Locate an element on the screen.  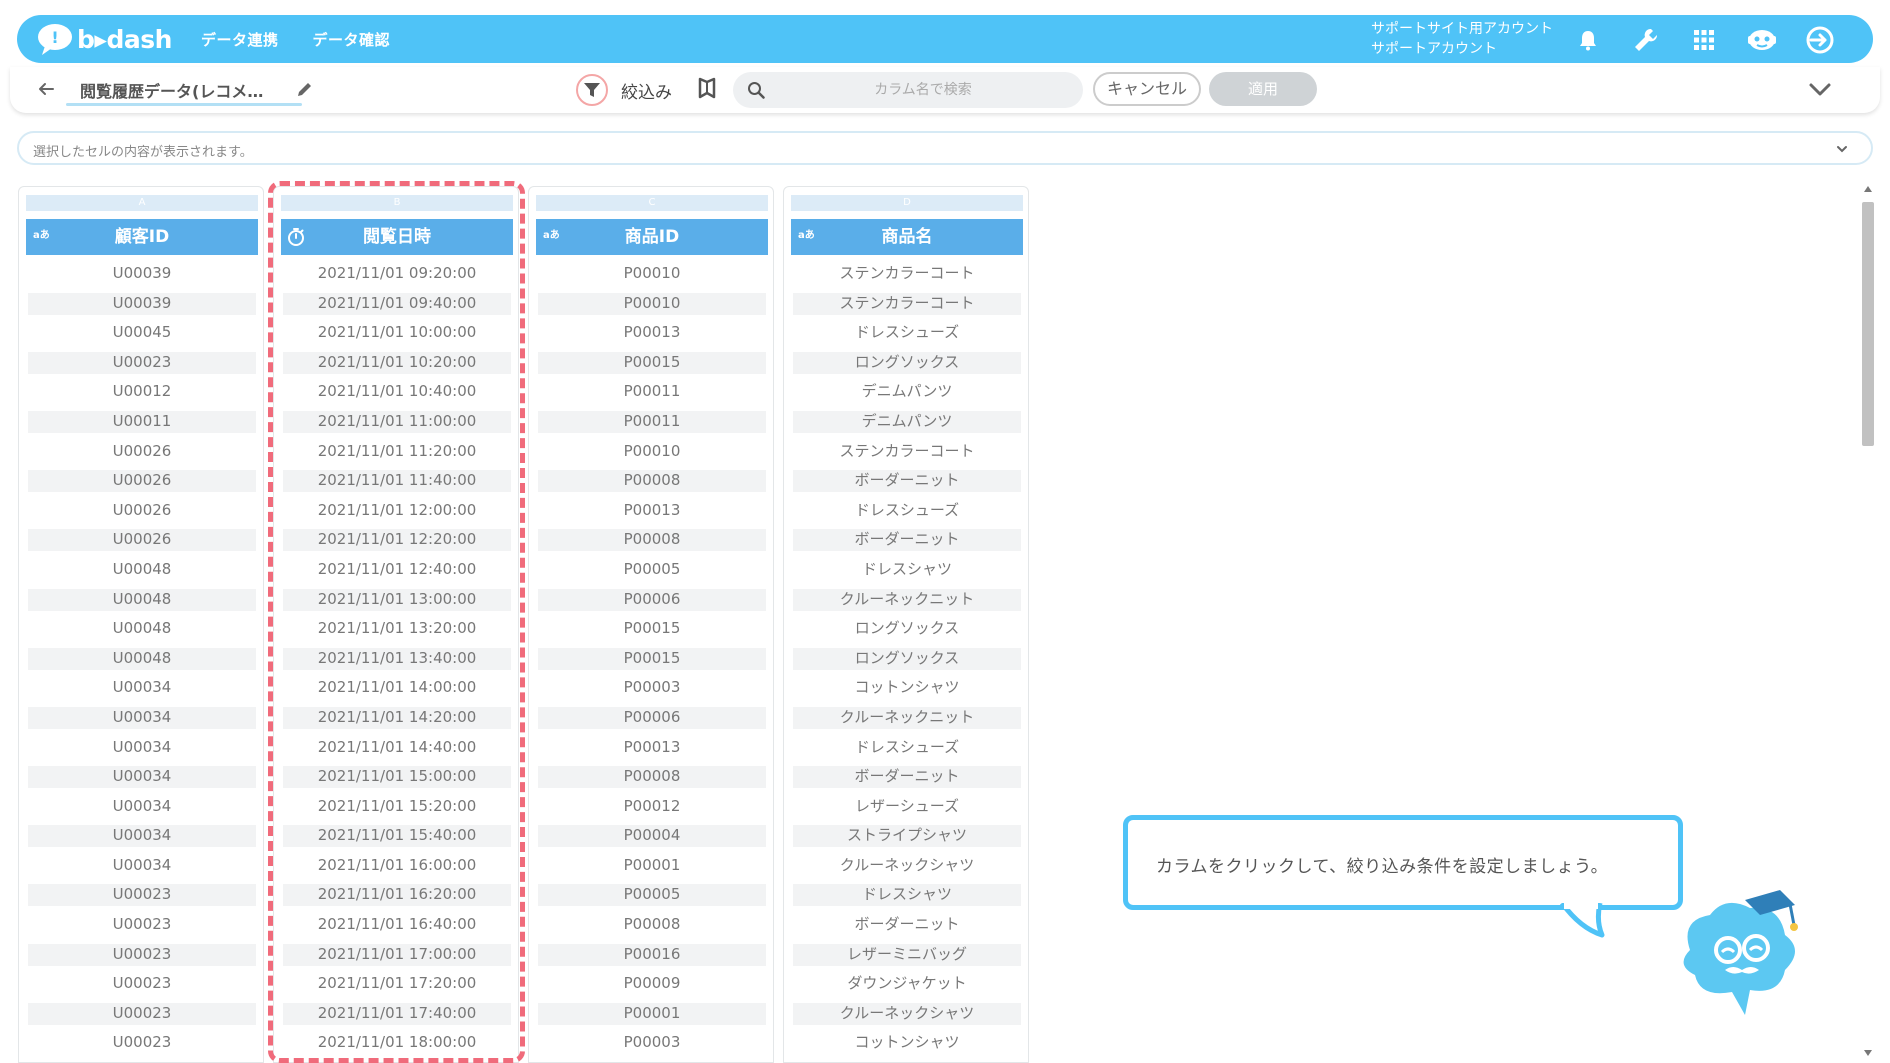
table-cell: 2021/11/01 13:20:00 is located at coordinates (397, 629).